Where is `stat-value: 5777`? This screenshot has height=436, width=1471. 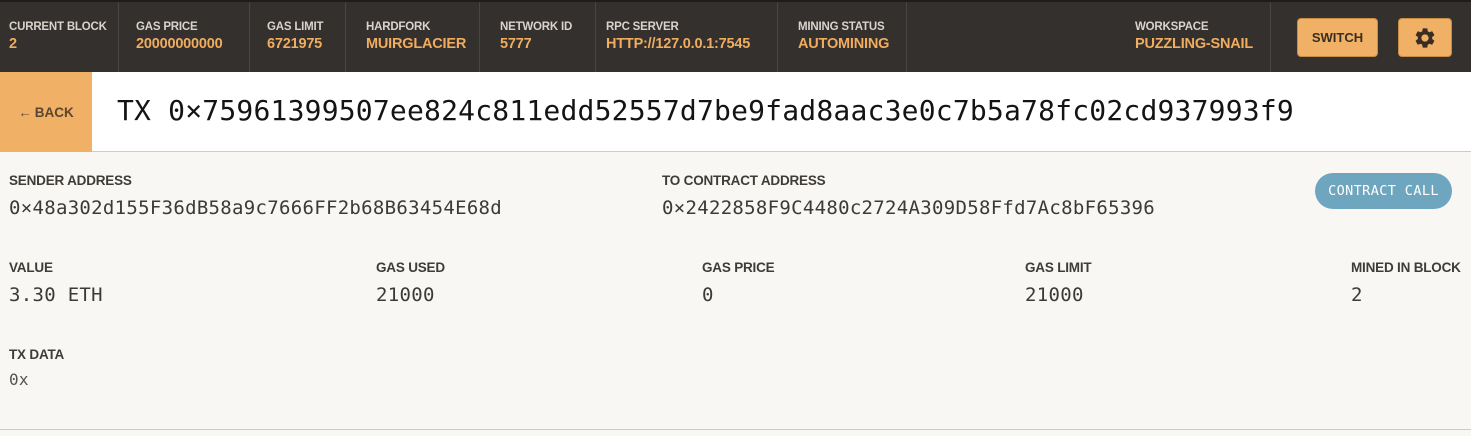 stat-value: 5777 is located at coordinates (516, 44).